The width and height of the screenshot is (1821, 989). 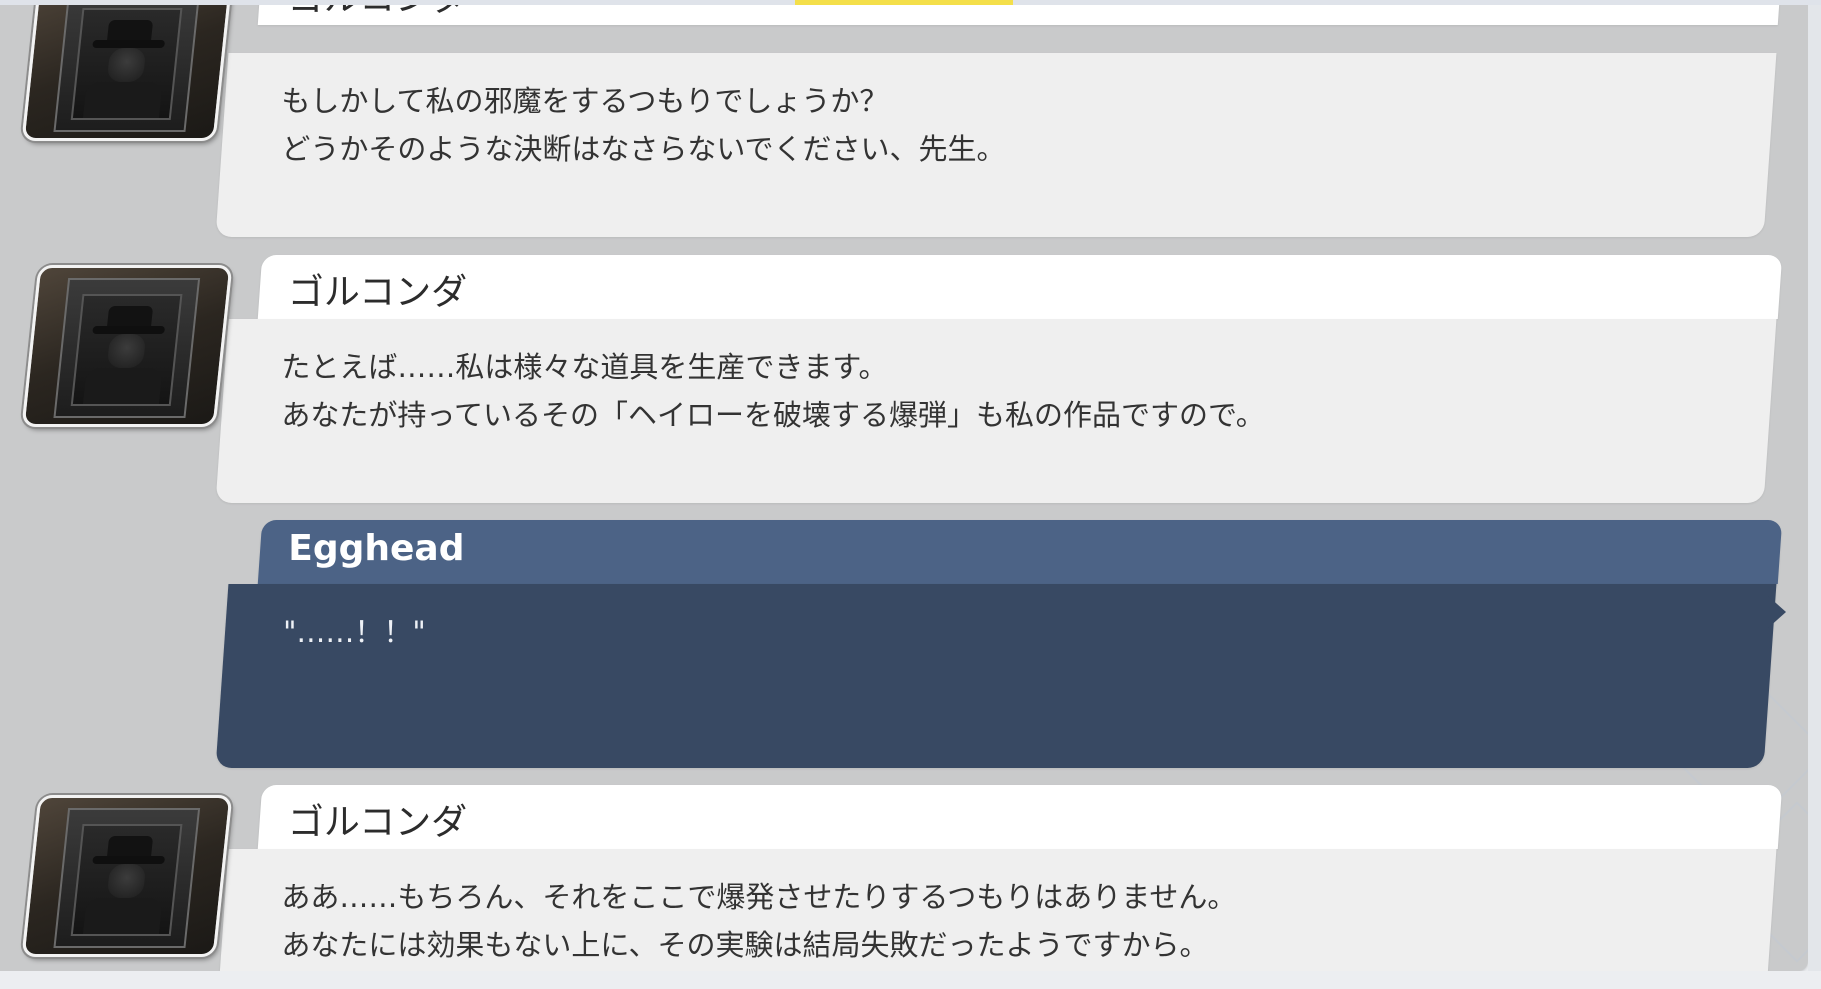 I want to click on message-line: たとえば……私は様々な道具を生産できます。, so click(x=584, y=367).